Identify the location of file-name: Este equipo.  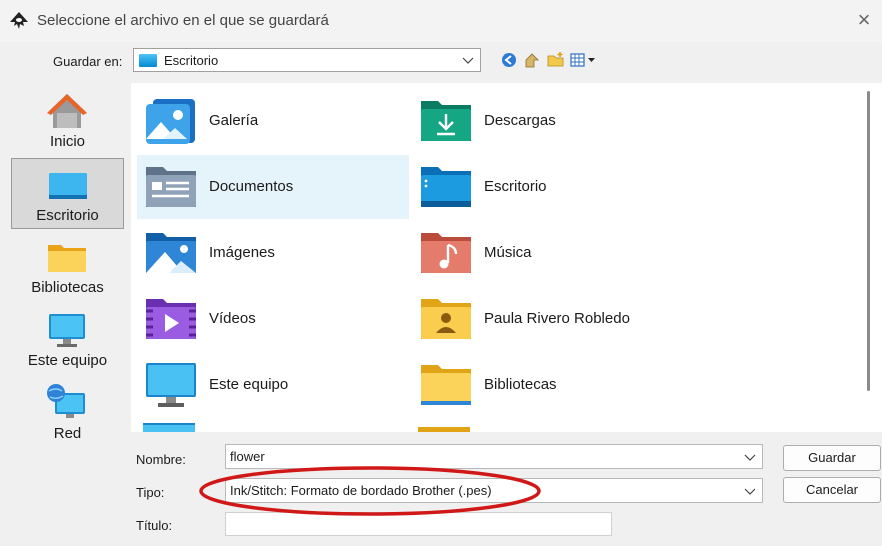
(249, 384).